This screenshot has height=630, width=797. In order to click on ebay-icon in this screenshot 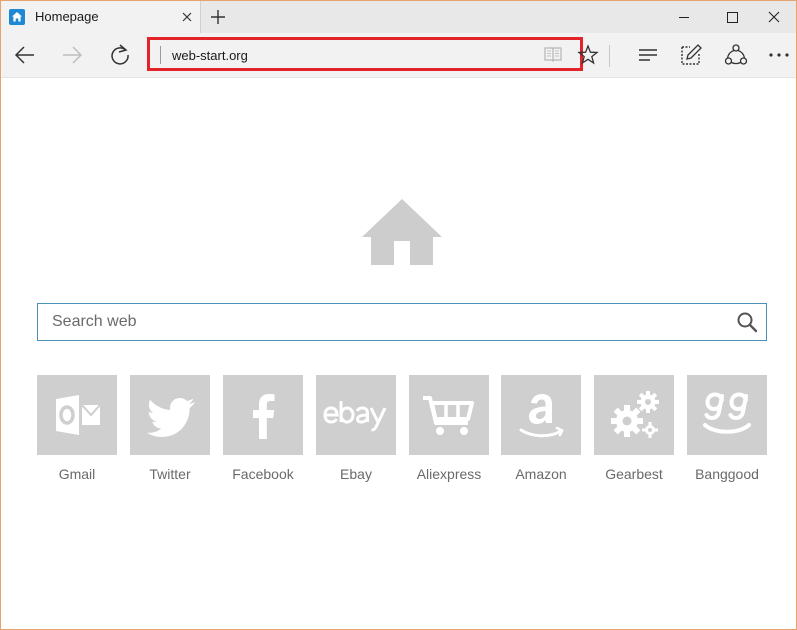, I will do `click(355, 416)`.